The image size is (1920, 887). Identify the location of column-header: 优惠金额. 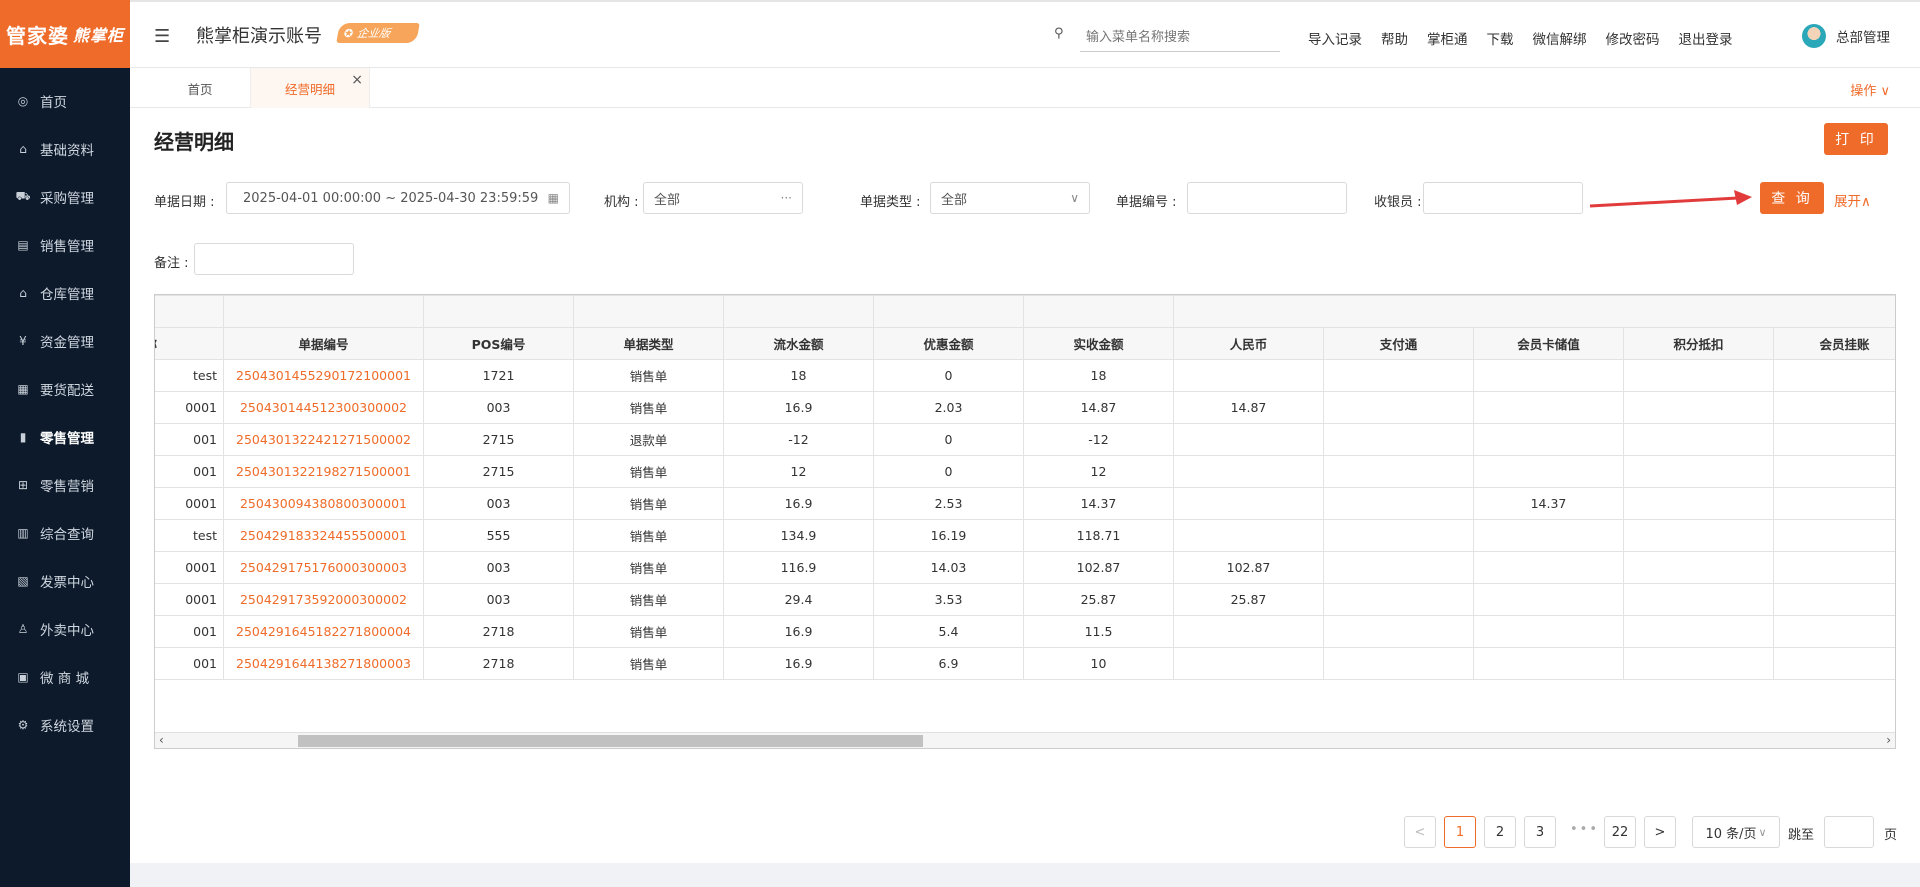
(948, 343).